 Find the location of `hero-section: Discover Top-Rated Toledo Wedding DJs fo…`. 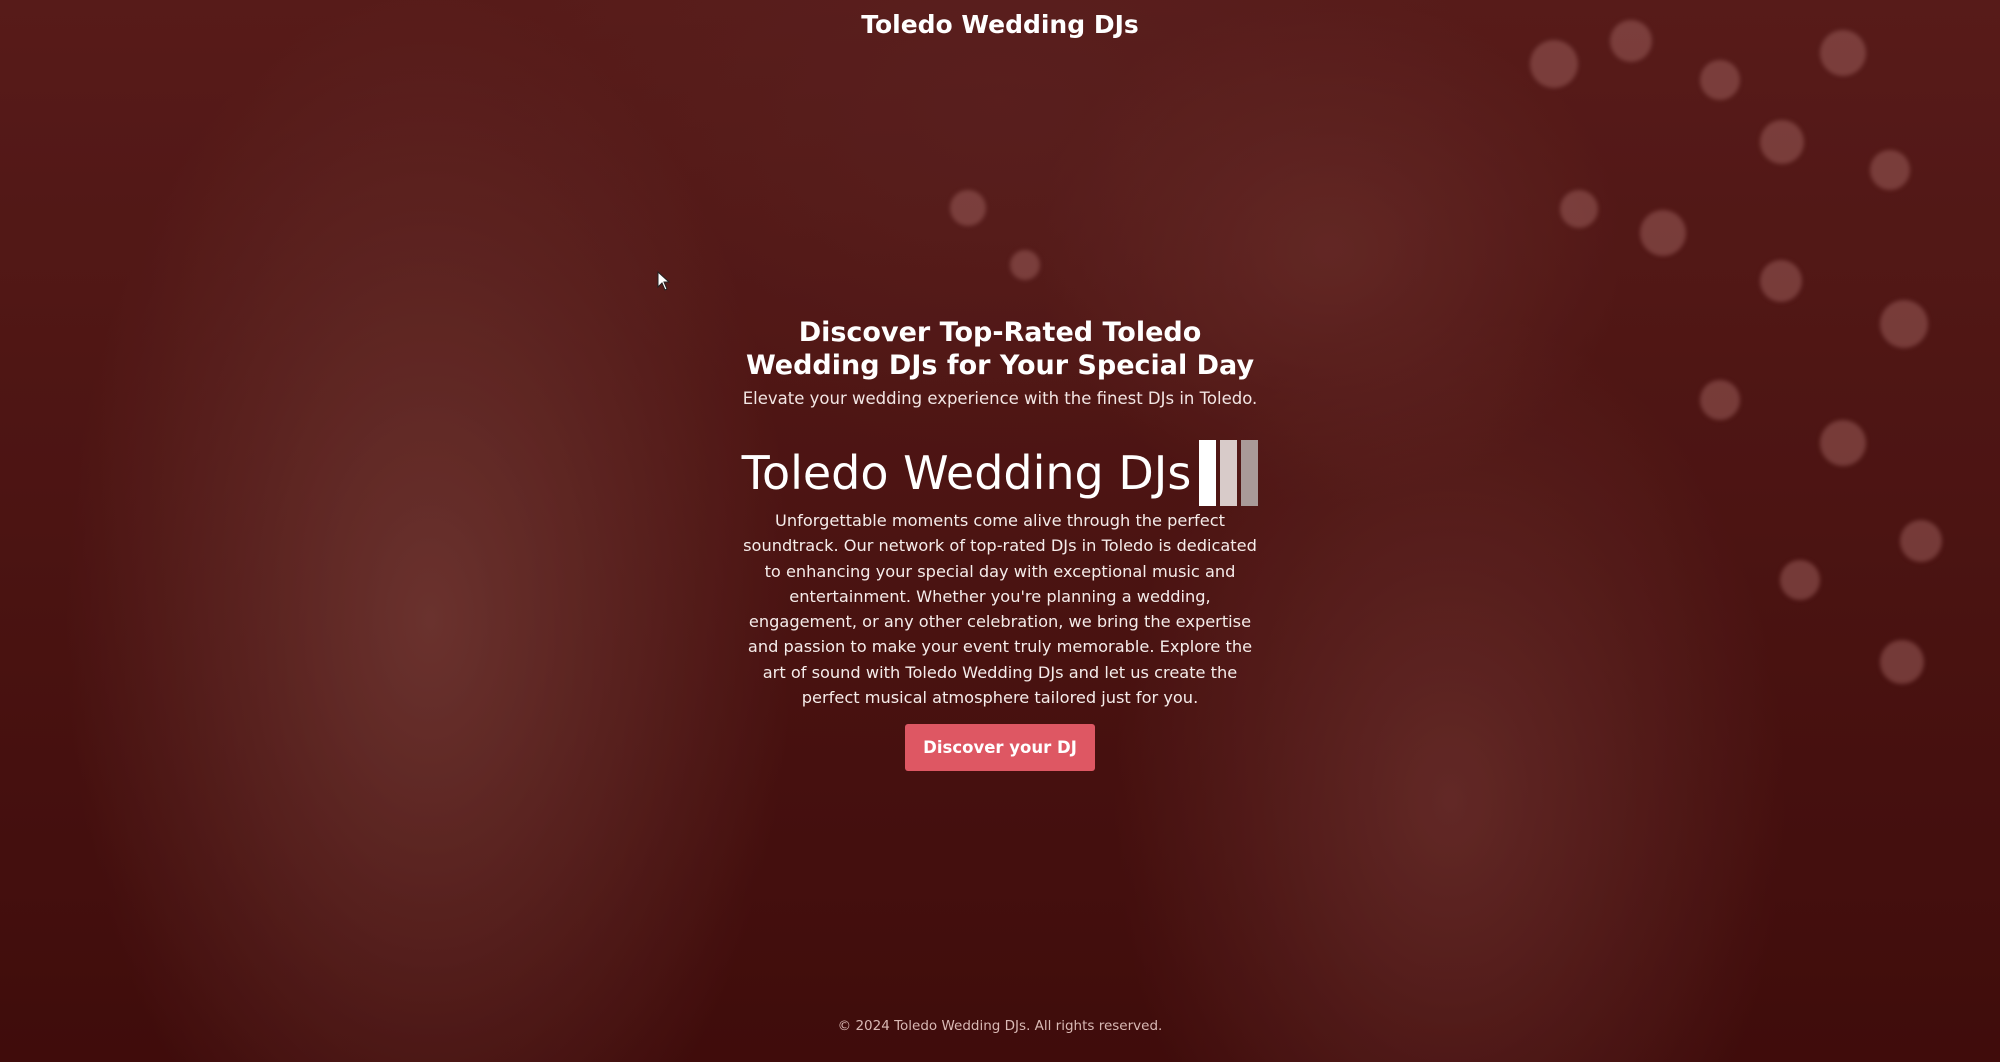

hero-section: Discover Top-Rated Toledo Wedding DJs fo… is located at coordinates (1000, 544).